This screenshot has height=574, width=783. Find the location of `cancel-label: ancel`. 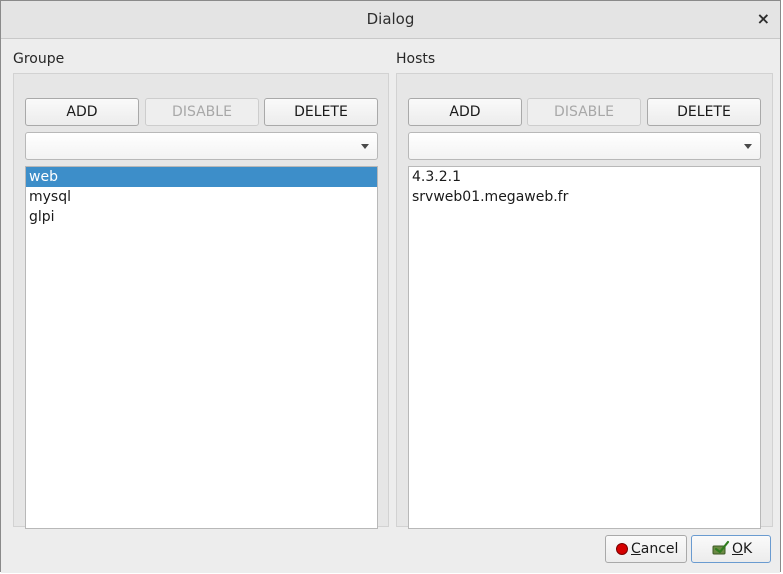

cancel-label: ancel is located at coordinates (659, 549).